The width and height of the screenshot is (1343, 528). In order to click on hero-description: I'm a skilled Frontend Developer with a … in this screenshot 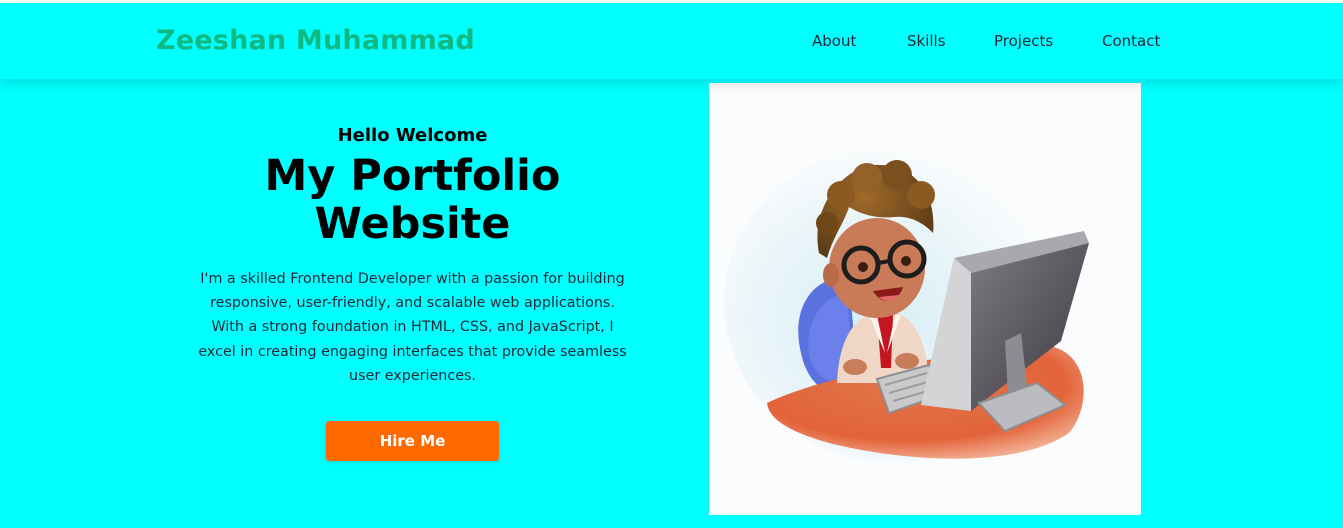, I will do `click(412, 327)`.